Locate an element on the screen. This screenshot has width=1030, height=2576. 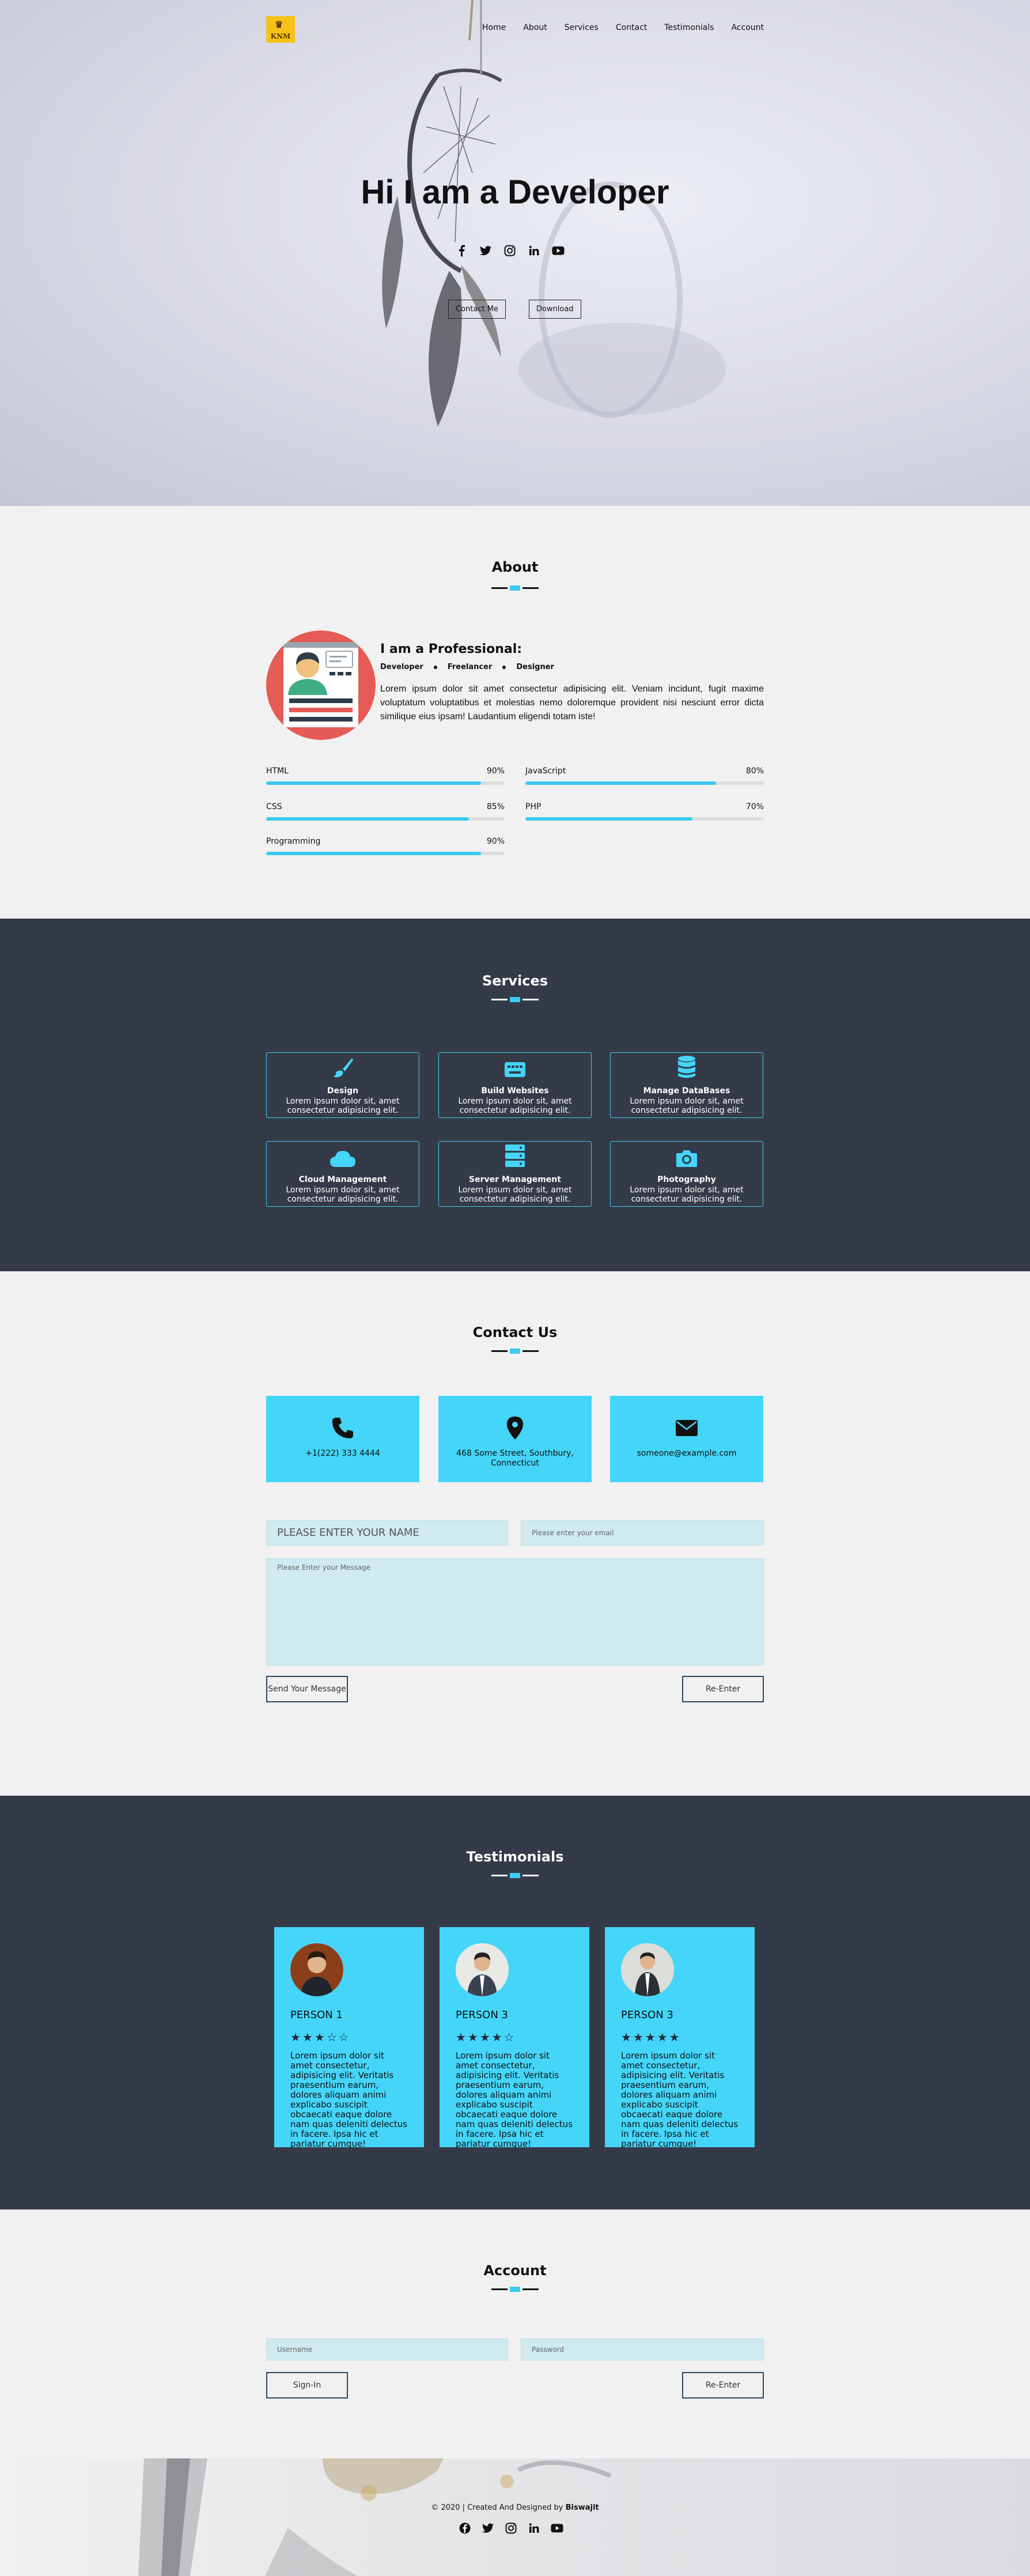
tag-freelancer: Freelancer is located at coordinates (470, 667).